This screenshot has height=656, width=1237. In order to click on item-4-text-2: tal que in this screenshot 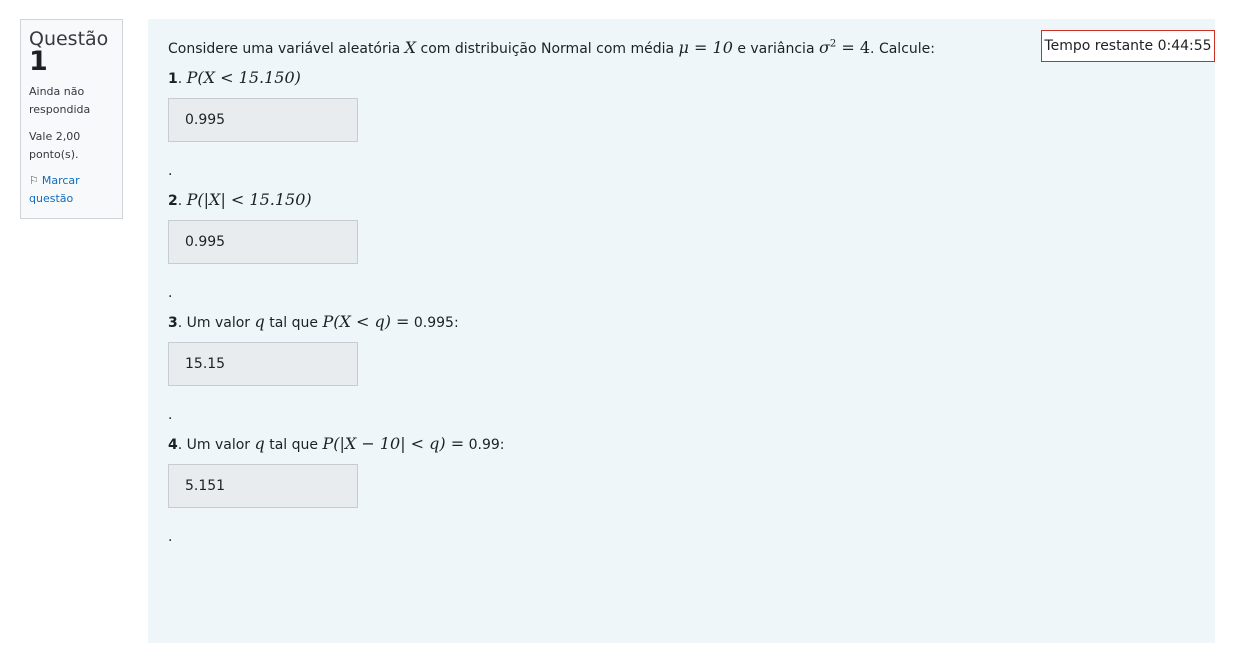, I will do `click(294, 445)`.